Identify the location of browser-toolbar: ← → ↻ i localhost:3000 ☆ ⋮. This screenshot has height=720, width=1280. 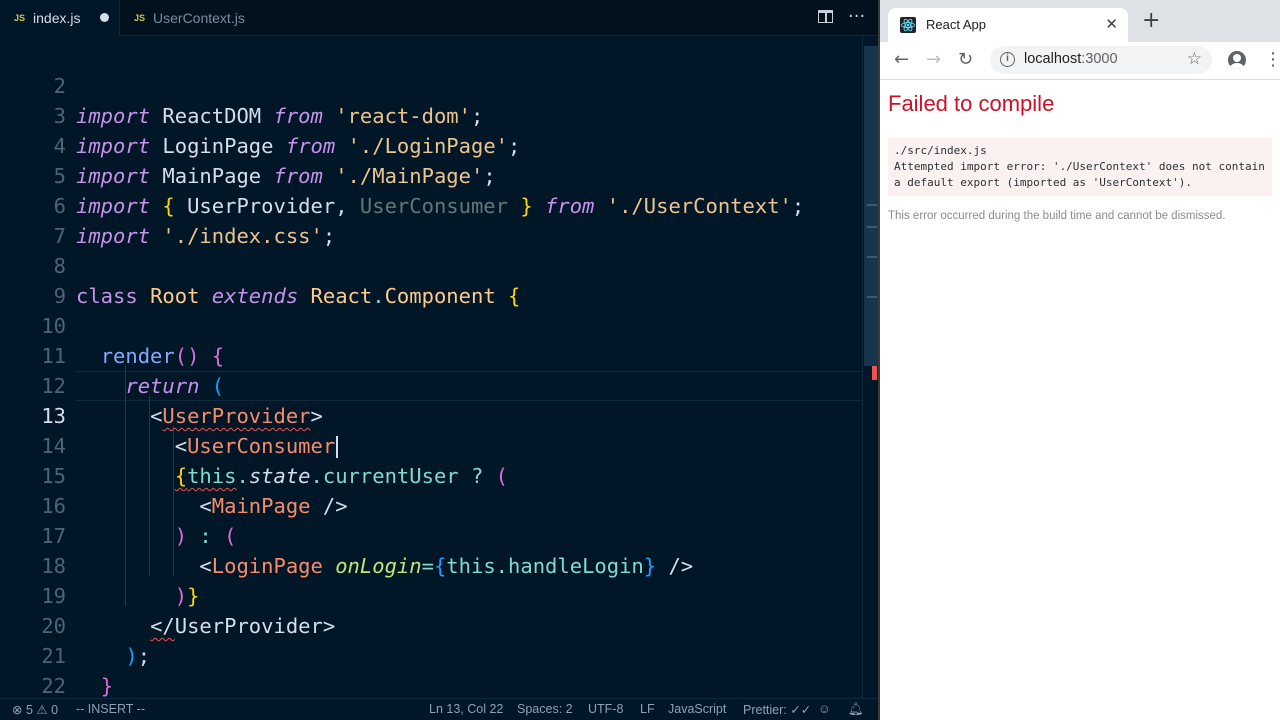
(1080, 61).